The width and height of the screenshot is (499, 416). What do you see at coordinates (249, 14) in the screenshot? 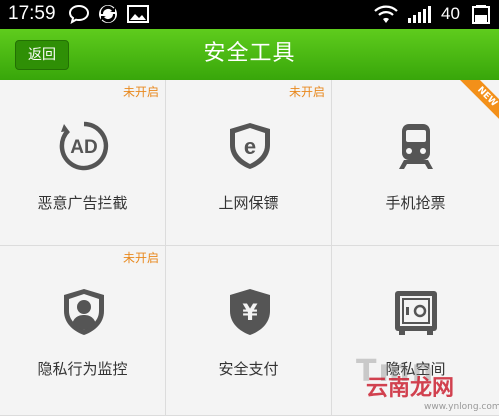
I see `status-bar: 17:59 40` at bounding box center [249, 14].